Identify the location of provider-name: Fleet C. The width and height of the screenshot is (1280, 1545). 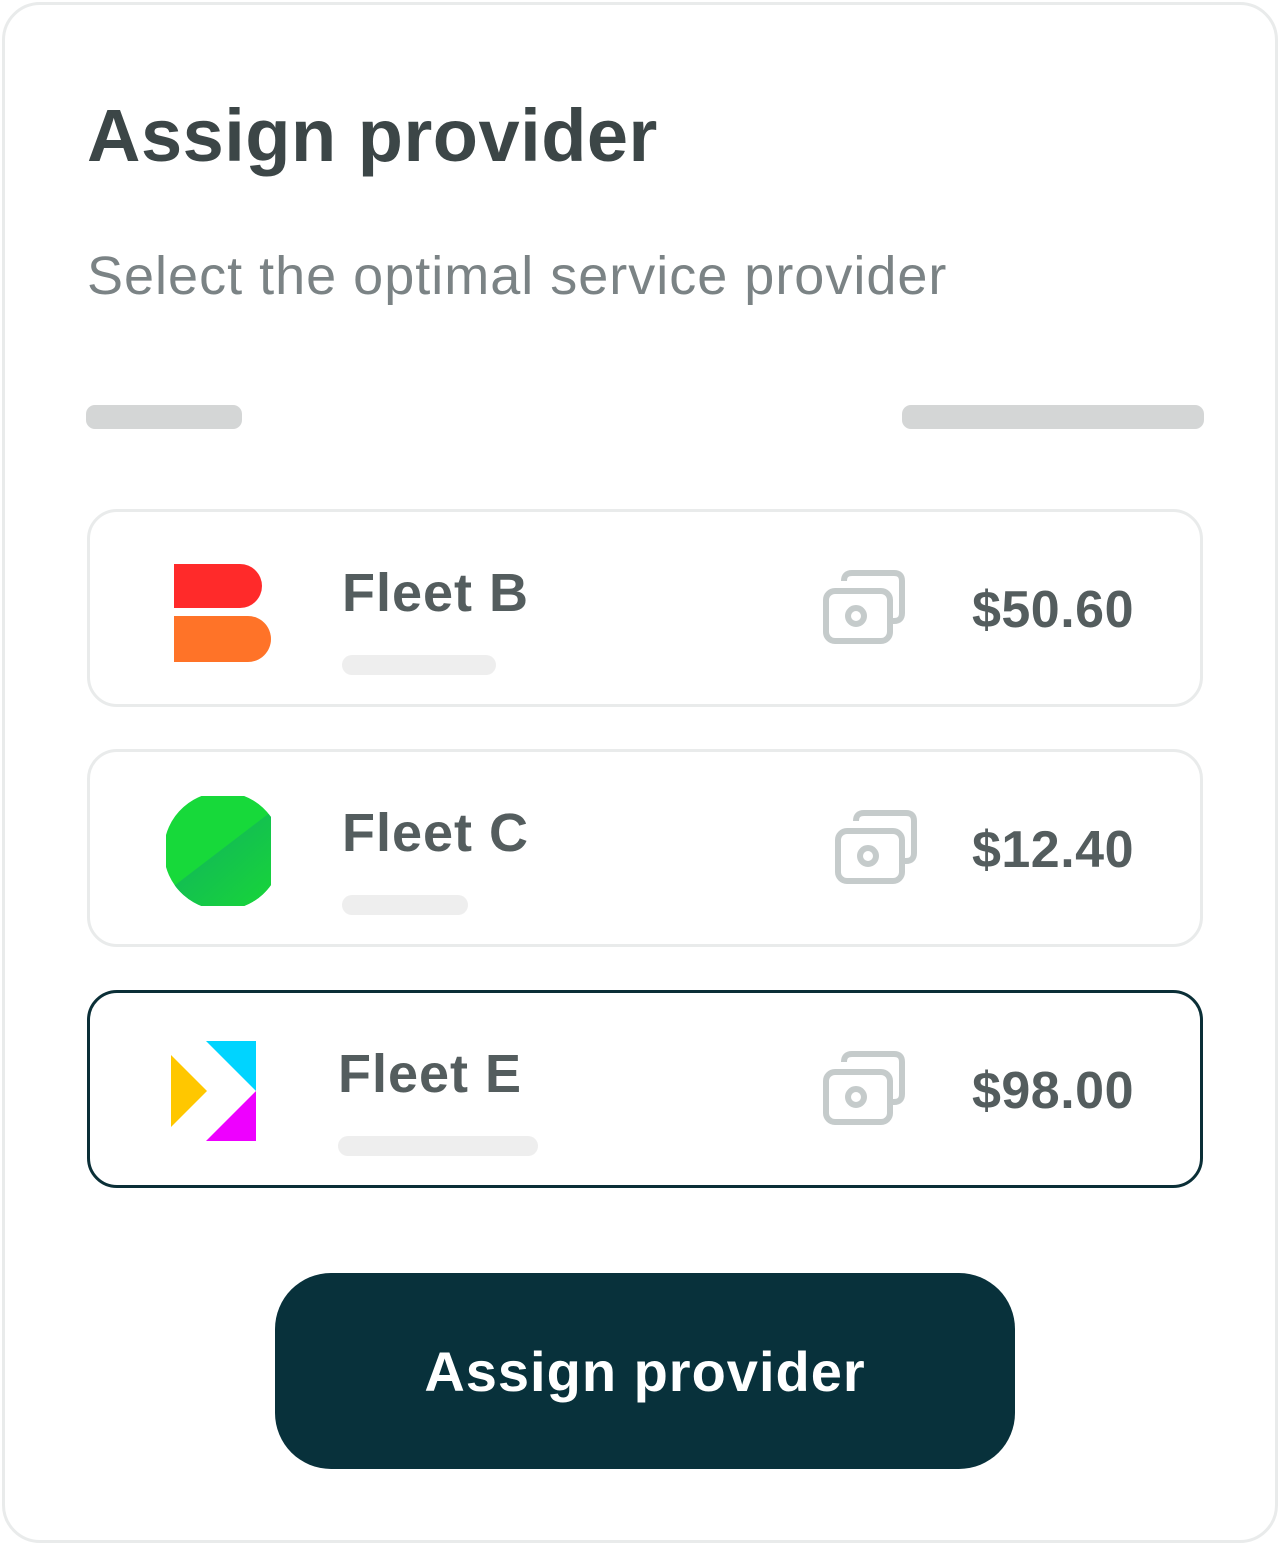
(436, 833).